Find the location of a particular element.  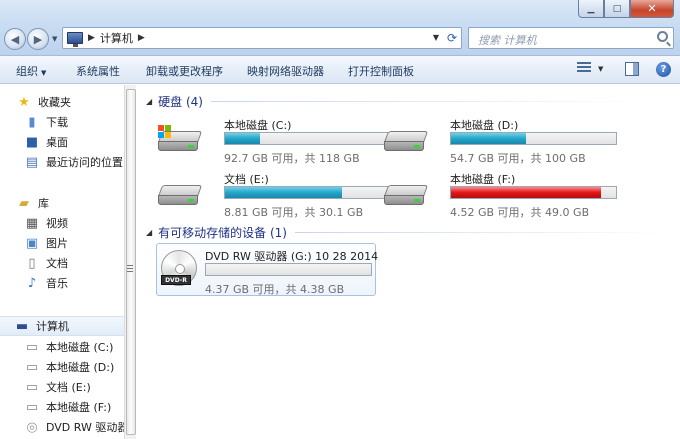

nav-desktop: ■ 桌面 is located at coordinates (62, 142).